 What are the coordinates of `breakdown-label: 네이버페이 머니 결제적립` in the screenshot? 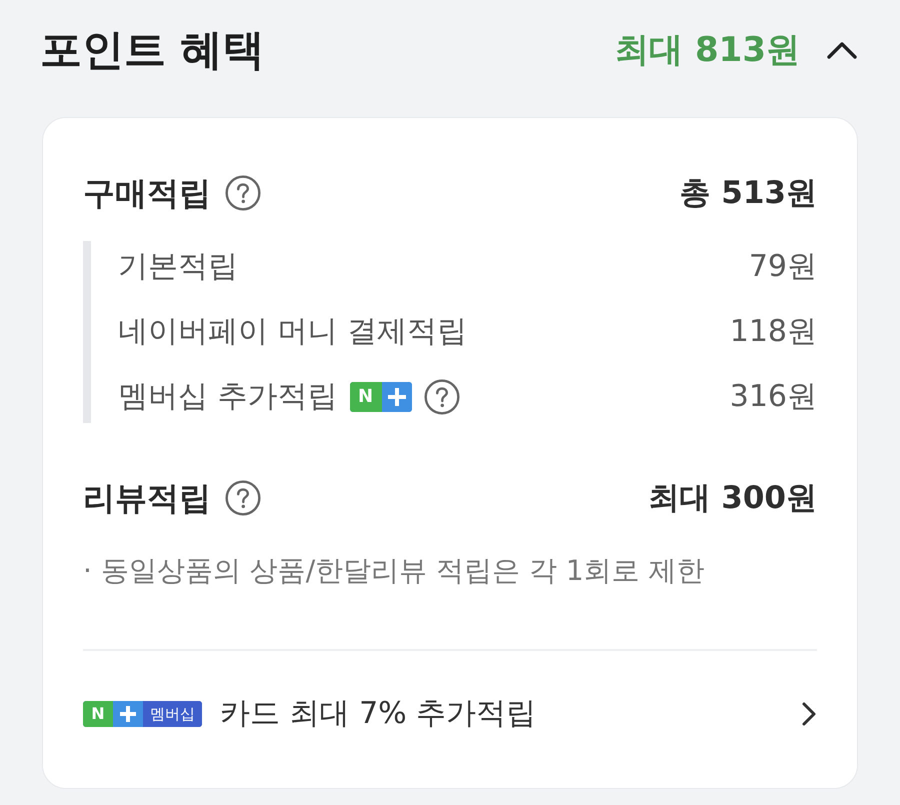 It's located at (293, 332).